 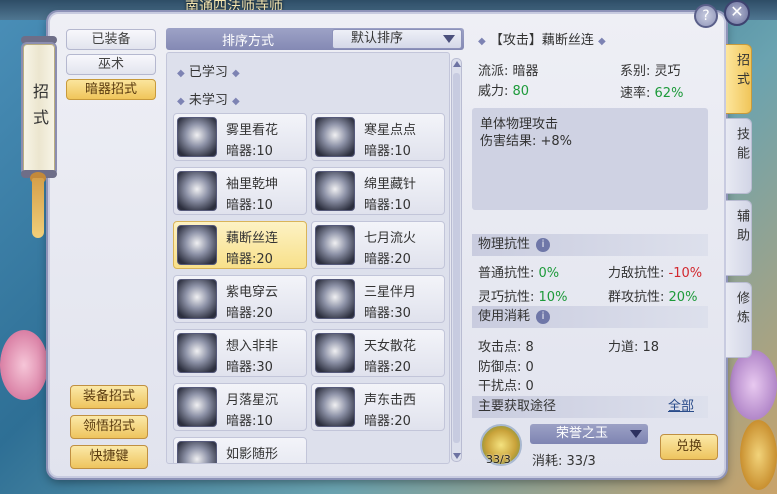 I want to click on skill-level: 暗器:30, so click(x=249, y=367).